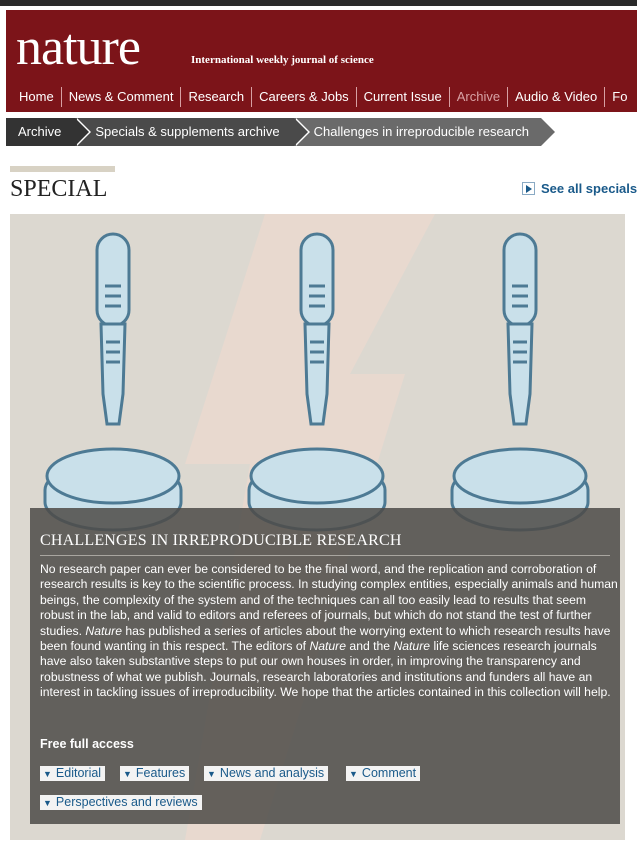 The height and width of the screenshot is (850, 637). What do you see at coordinates (87, 744) in the screenshot?
I see `access-label: Free full access` at bounding box center [87, 744].